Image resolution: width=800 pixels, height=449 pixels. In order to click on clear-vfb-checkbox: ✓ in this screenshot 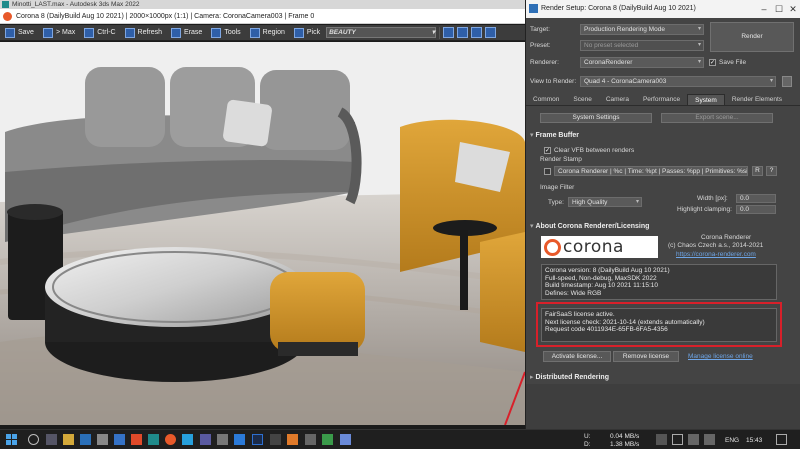, I will do `click(547, 150)`.